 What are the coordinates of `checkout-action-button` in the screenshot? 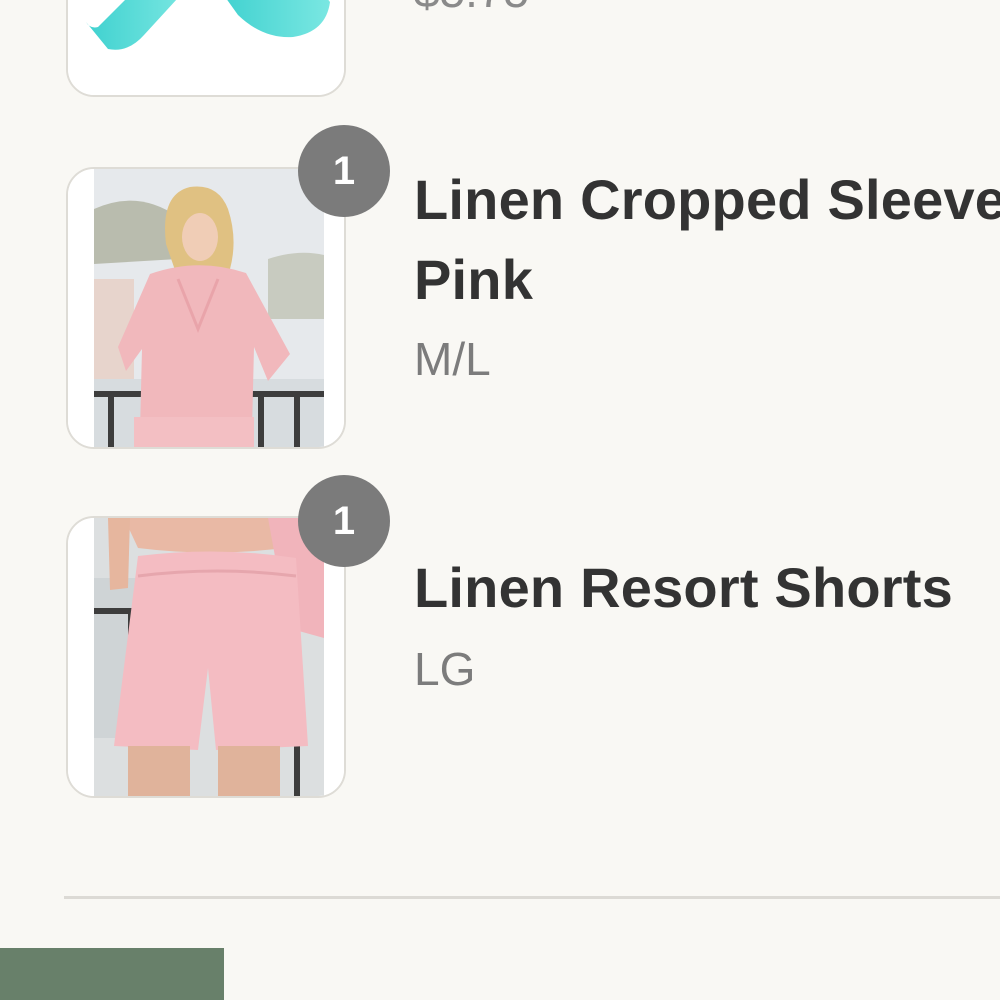 It's located at (112, 974).